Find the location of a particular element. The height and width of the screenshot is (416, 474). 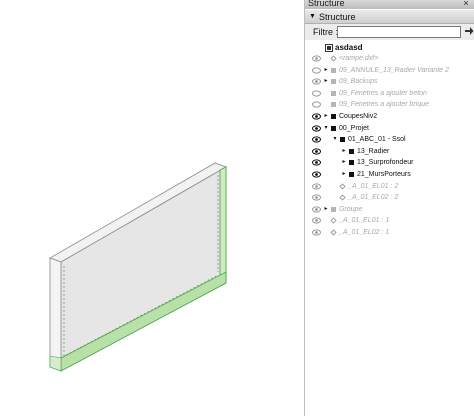

tree-item-label: Groupe is located at coordinates (351, 209).